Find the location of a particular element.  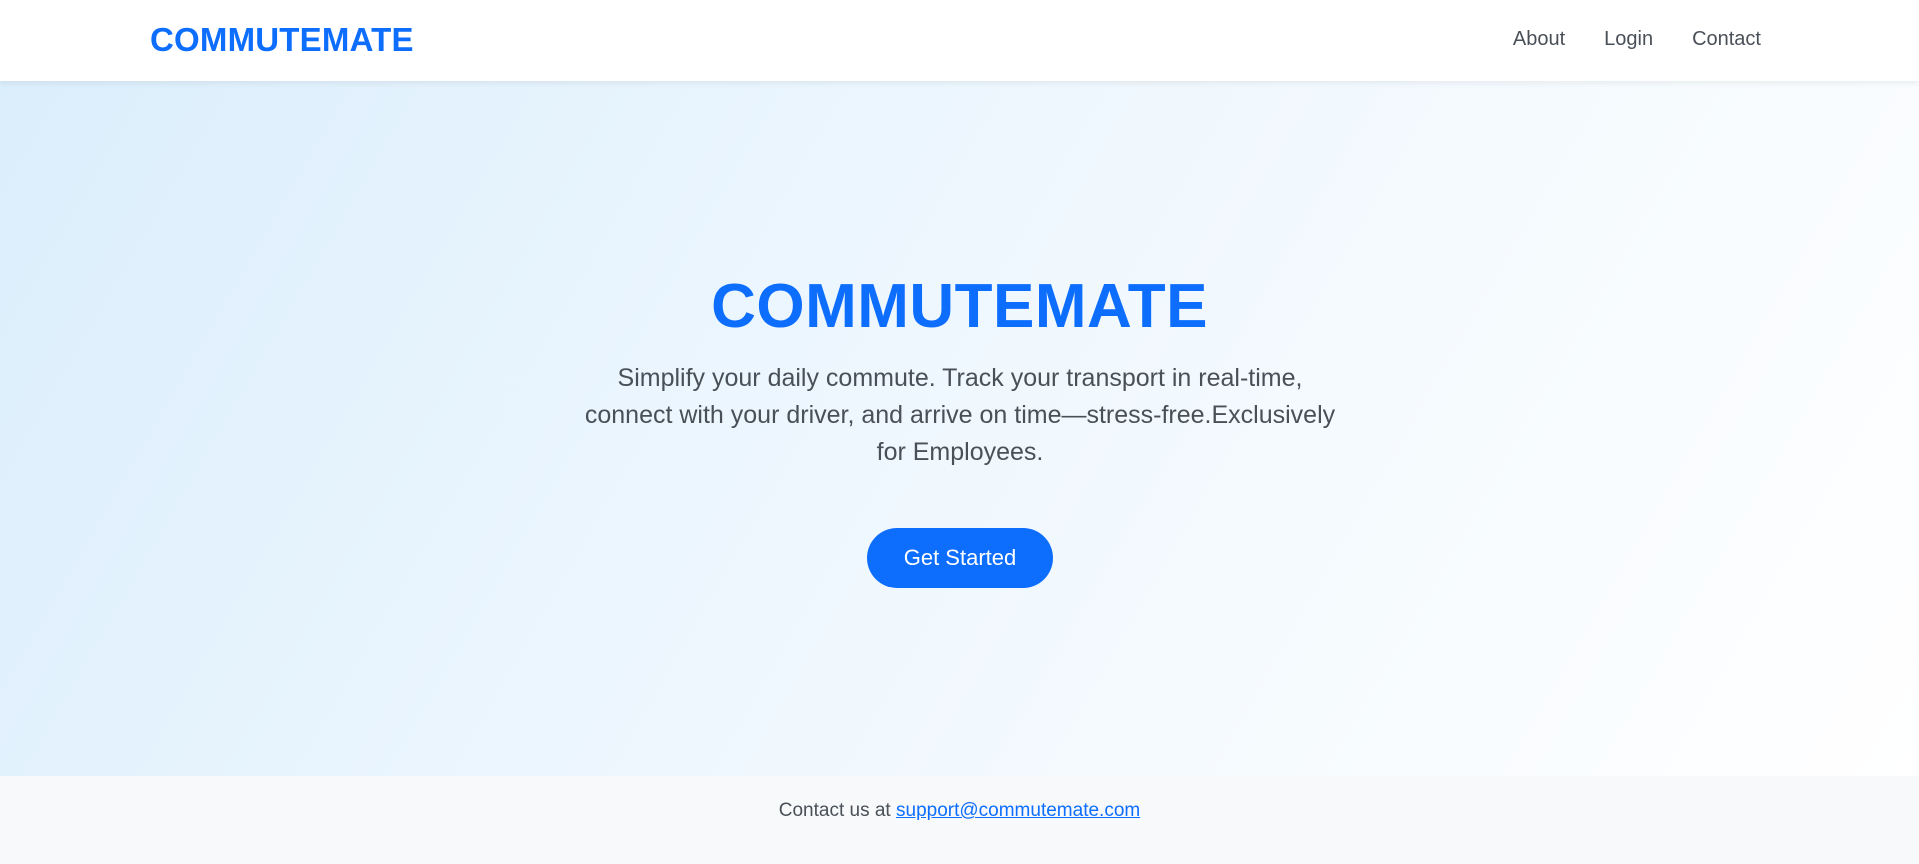

nav-link-login: Login is located at coordinates (1628, 39).